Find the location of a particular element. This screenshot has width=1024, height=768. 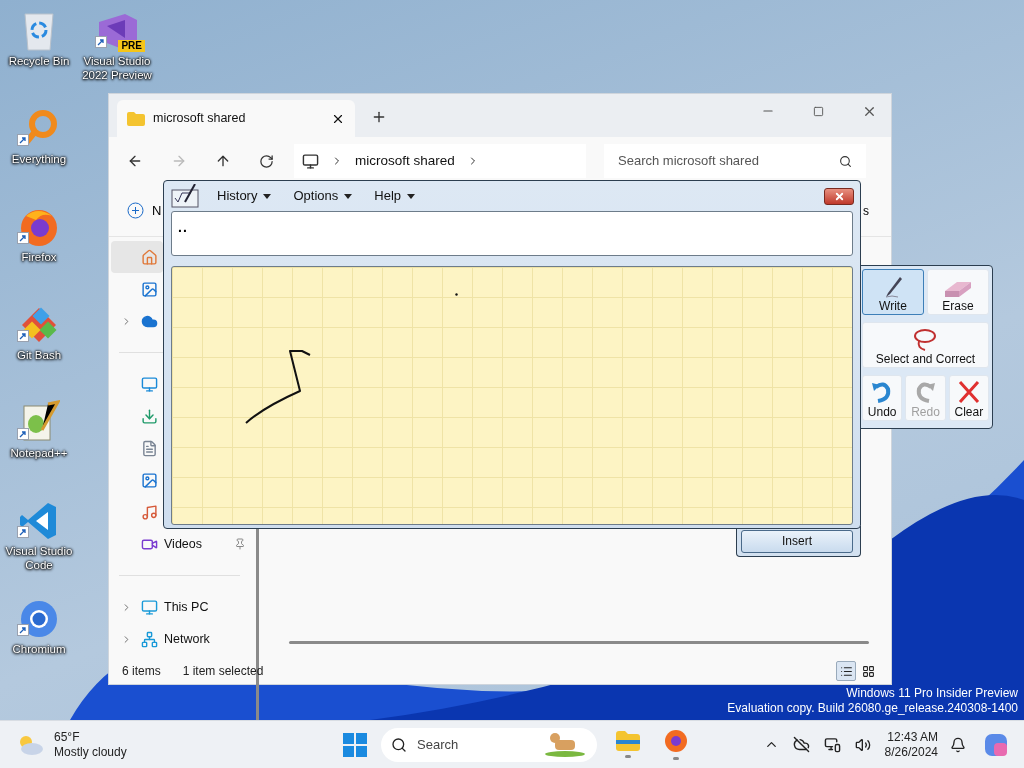

desktop-icon-label: Firefox is located at coordinates (39, 257).